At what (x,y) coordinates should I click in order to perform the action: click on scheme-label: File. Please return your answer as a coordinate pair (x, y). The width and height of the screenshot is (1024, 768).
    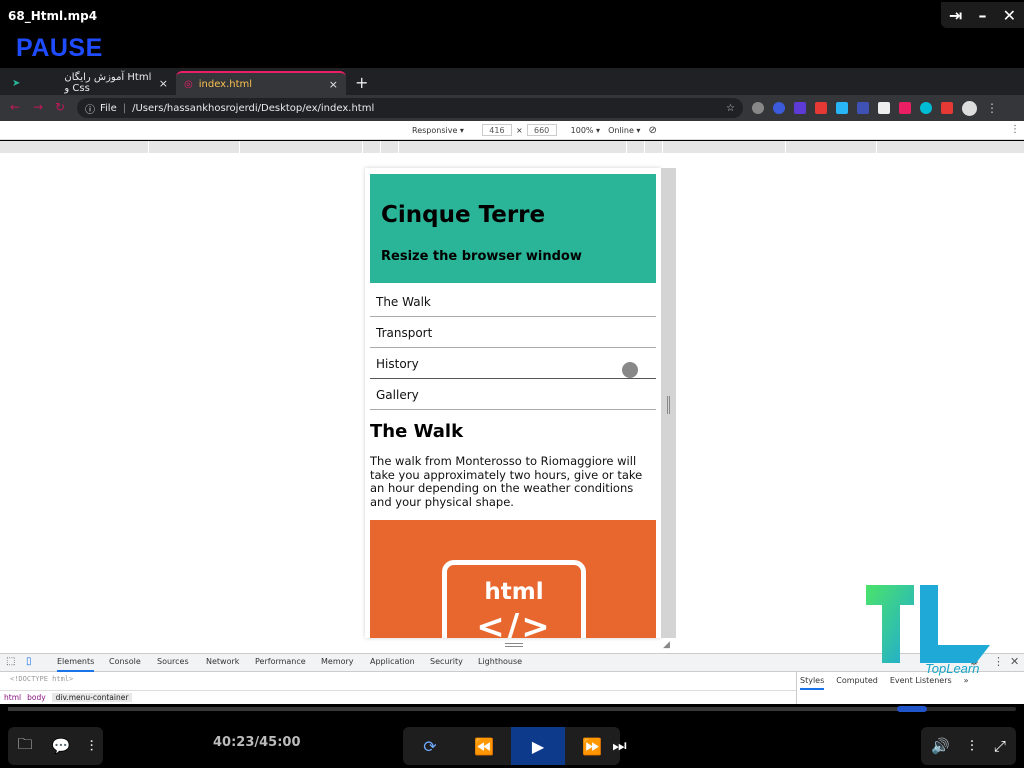
    Looking at the image, I should click on (108, 108).